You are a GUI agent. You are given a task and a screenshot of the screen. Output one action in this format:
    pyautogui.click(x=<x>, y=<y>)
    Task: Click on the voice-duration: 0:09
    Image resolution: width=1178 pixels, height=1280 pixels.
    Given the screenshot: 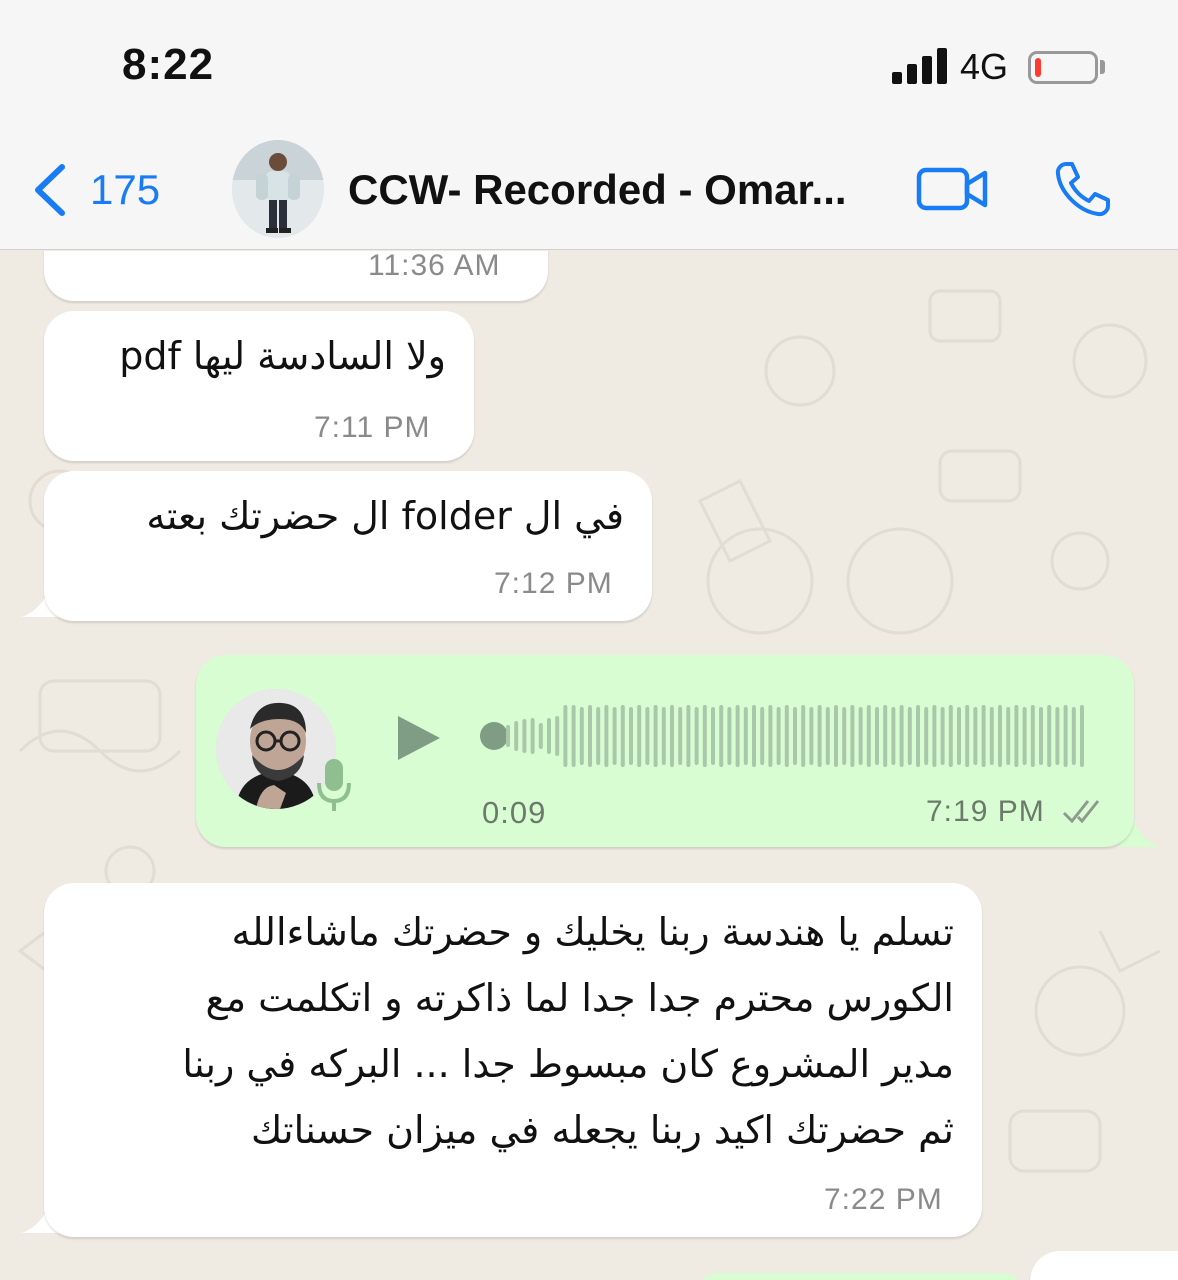 What is the action you would take?
    pyautogui.click(x=514, y=812)
    